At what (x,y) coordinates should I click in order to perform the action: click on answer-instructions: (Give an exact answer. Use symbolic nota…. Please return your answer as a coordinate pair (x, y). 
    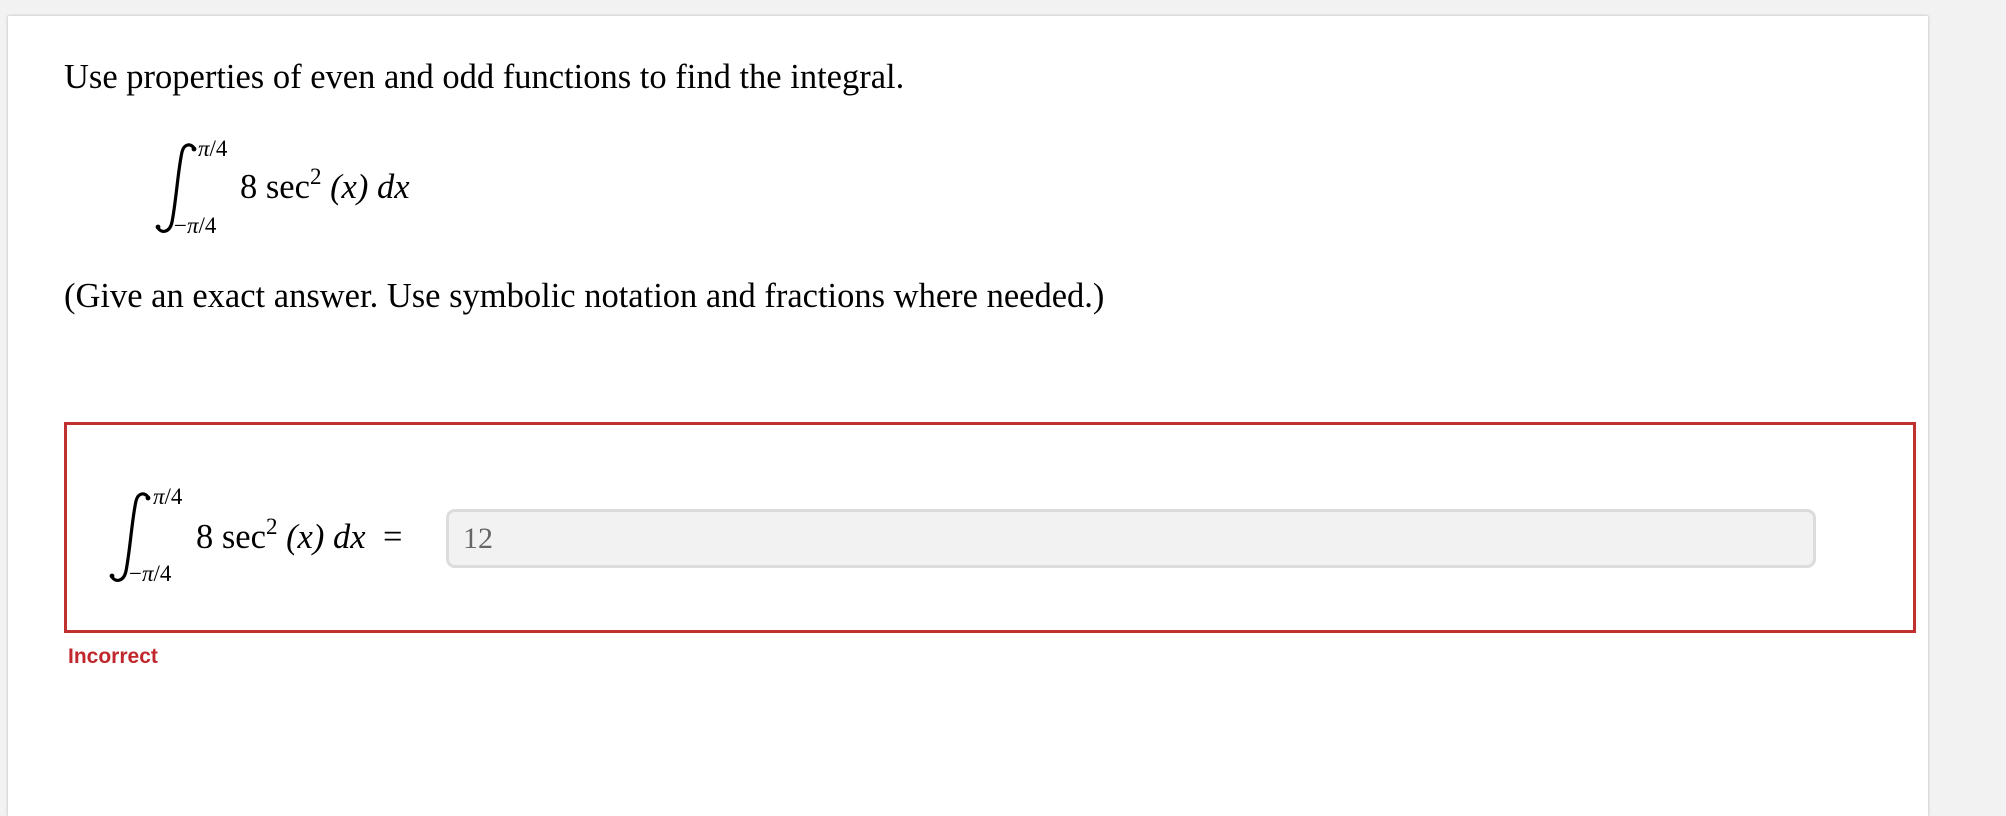
    Looking at the image, I should click on (584, 296).